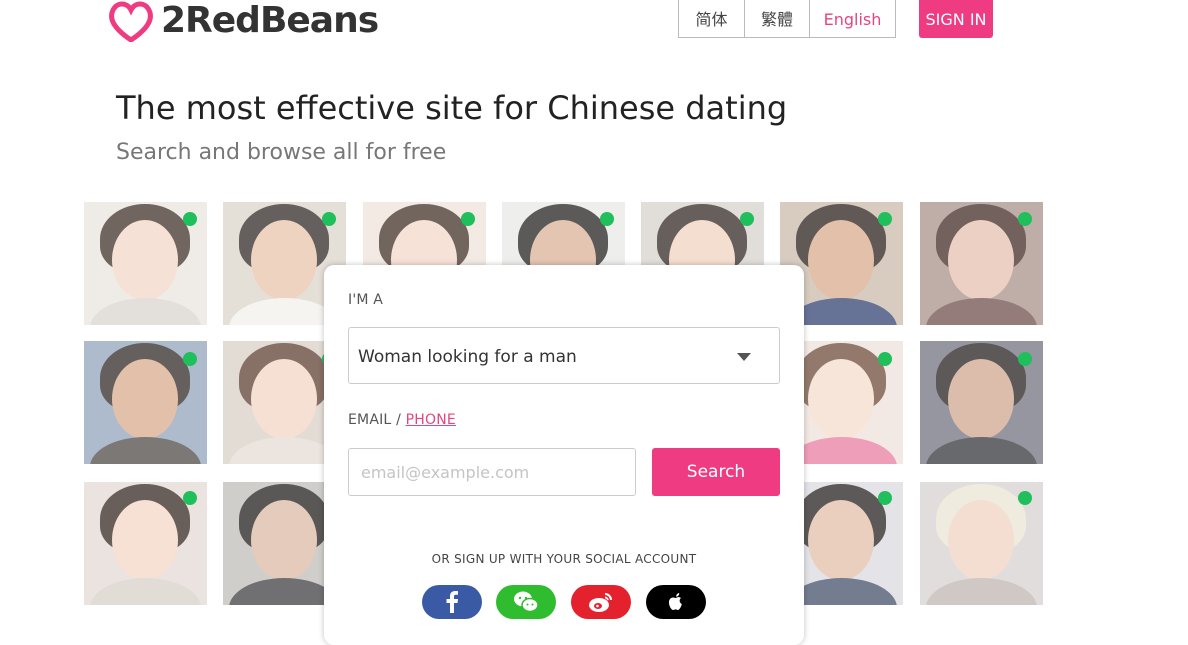  I want to click on heart-logo-icon, so click(131, 21).